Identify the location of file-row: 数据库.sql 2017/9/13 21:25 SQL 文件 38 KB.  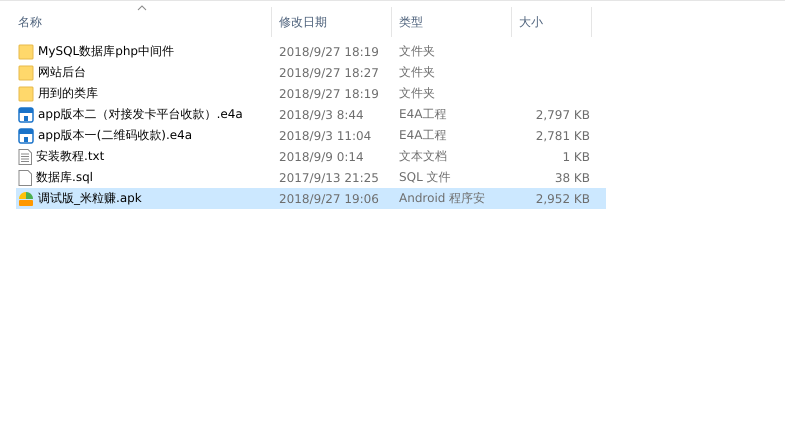
(311, 177).